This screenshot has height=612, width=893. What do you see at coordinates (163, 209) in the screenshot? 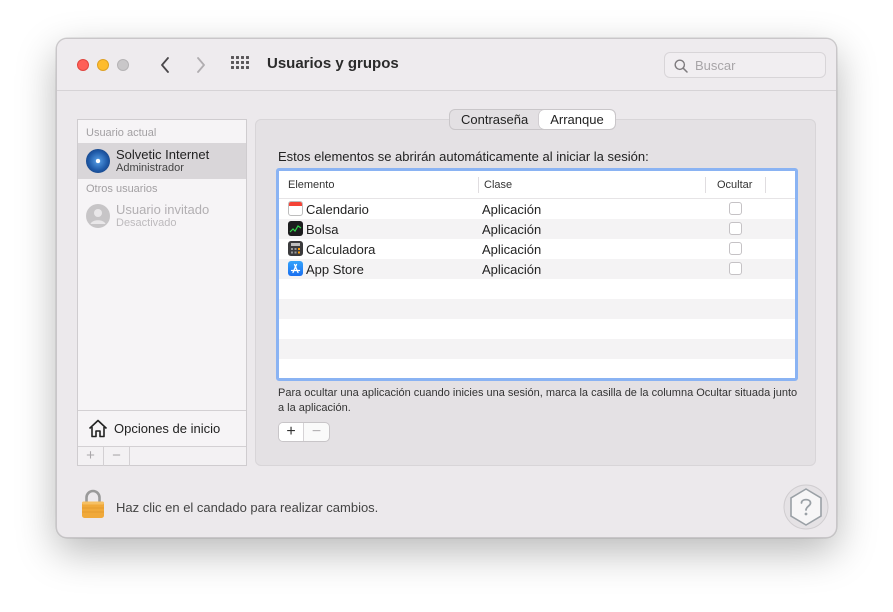
I see `user-name: Usuario invitado` at bounding box center [163, 209].